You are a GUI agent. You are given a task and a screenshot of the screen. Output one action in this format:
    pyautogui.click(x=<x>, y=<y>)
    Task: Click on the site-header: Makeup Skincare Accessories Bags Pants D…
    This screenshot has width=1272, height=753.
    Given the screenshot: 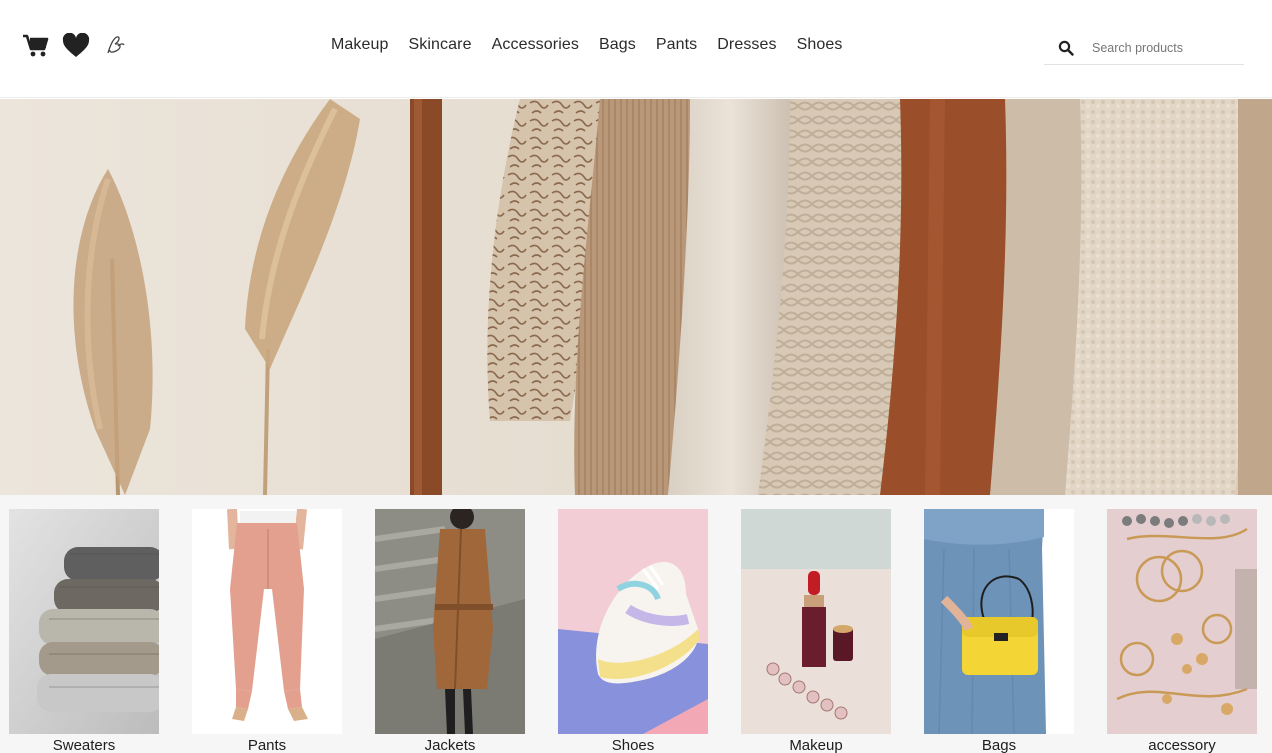 What is the action you would take?
    pyautogui.click(x=636, y=49)
    